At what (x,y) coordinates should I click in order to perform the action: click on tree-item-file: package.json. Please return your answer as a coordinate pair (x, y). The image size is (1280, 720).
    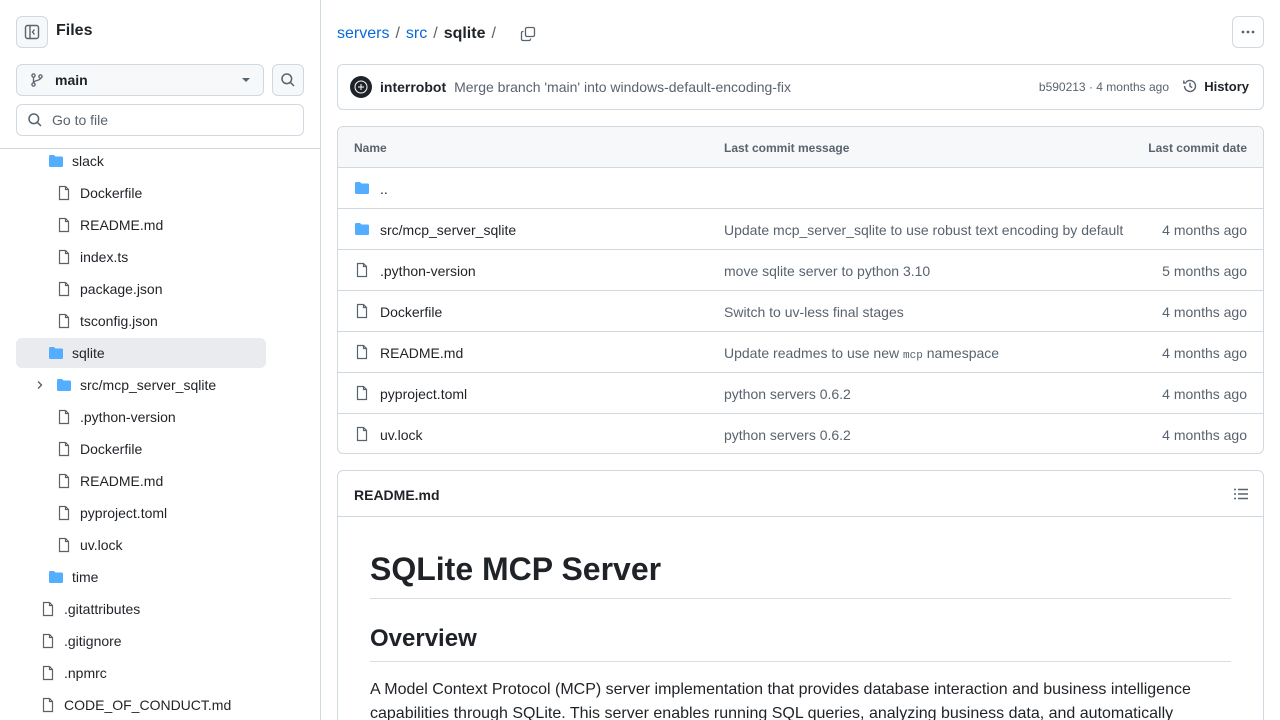
    Looking at the image, I should click on (156, 289).